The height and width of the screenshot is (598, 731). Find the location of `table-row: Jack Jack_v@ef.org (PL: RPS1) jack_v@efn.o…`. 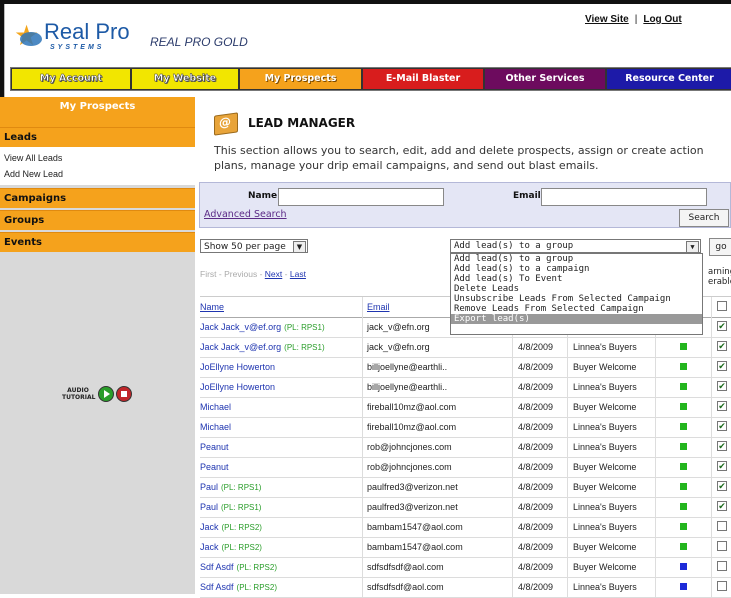

table-row: Jack Jack_v@ef.org (PL: RPS1) jack_v@efn.o… is located at coordinates (465, 347).